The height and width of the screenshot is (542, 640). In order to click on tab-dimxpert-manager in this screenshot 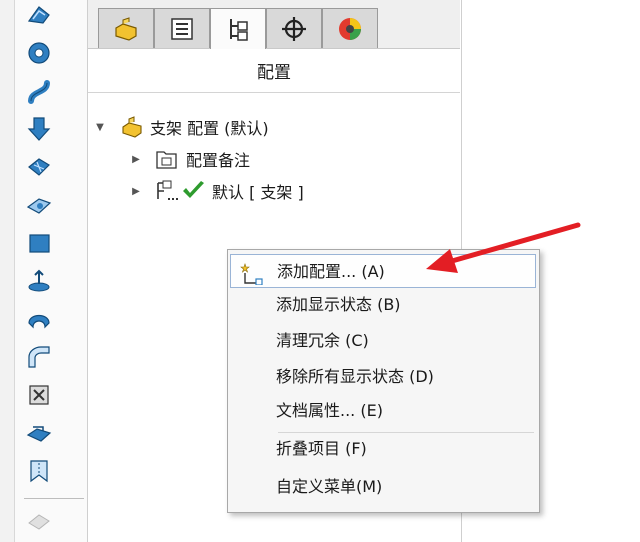, I will do `click(294, 28)`.